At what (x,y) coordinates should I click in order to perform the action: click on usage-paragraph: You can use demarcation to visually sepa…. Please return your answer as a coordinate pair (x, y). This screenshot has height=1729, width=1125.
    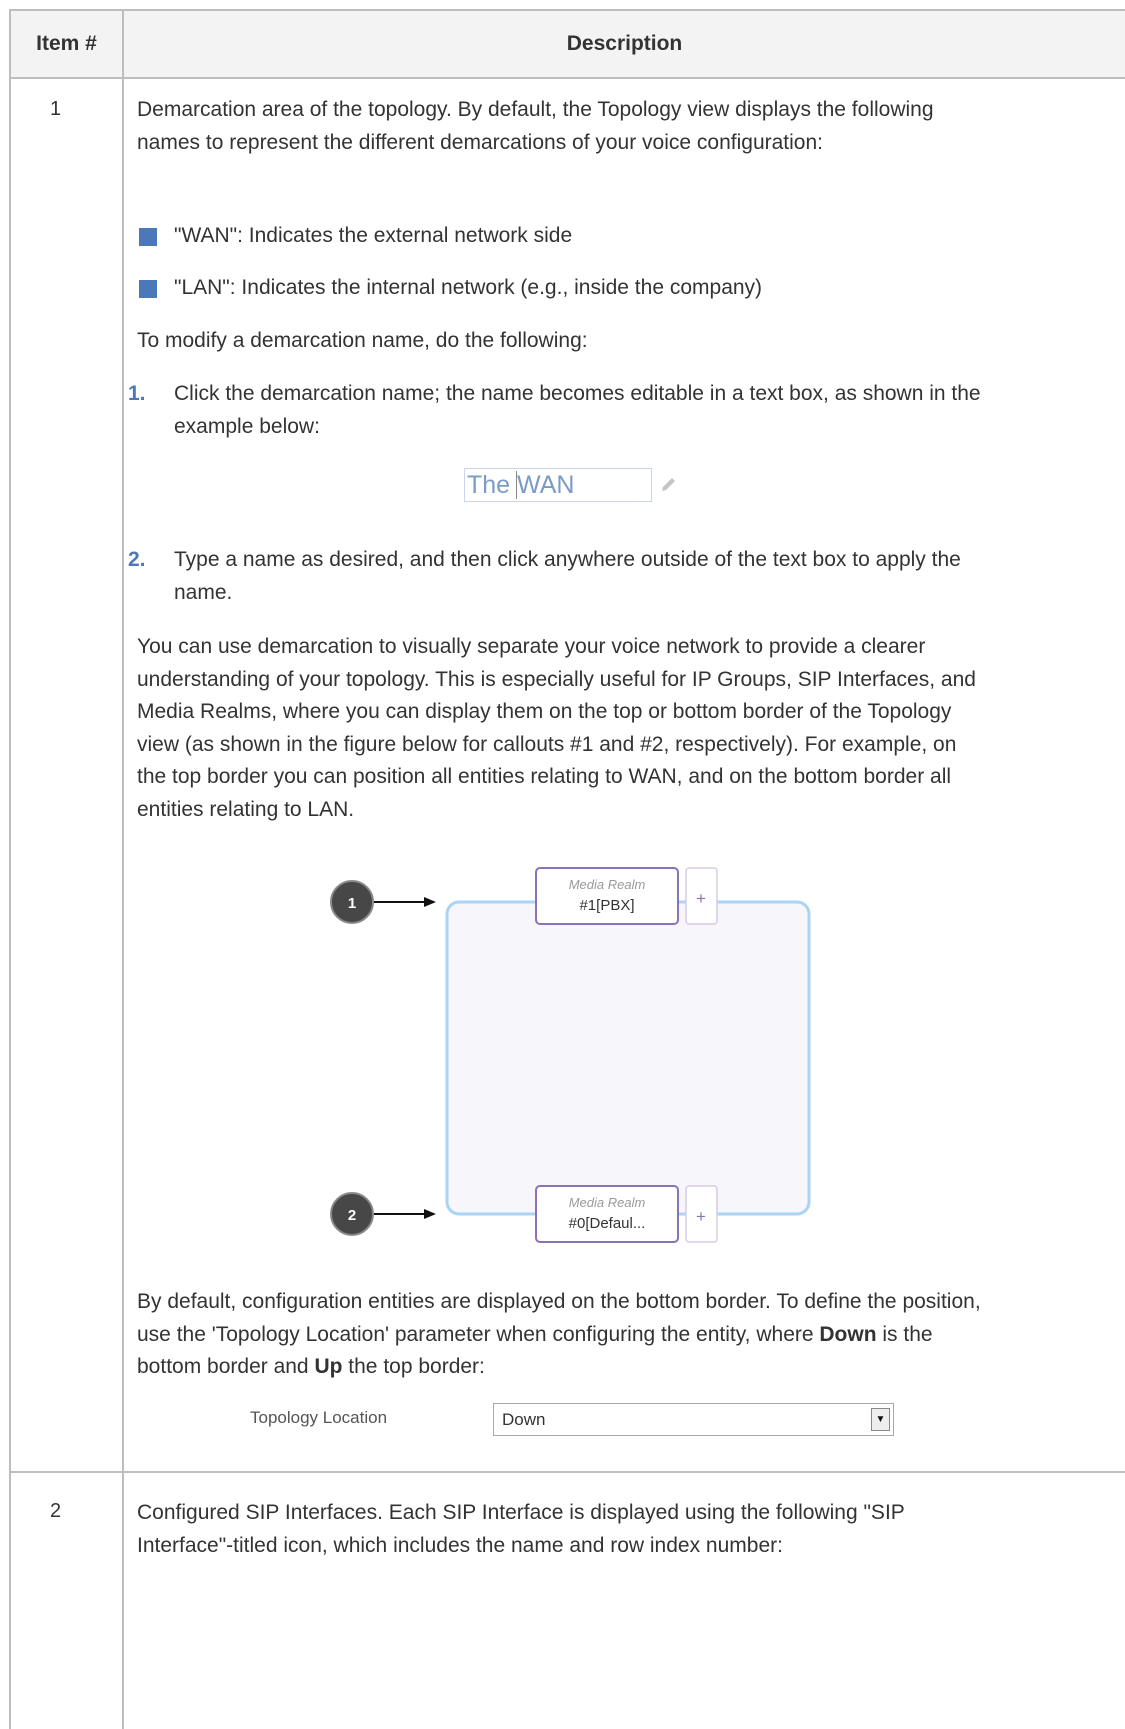
    Looking at the image, I should click on (556, 728).